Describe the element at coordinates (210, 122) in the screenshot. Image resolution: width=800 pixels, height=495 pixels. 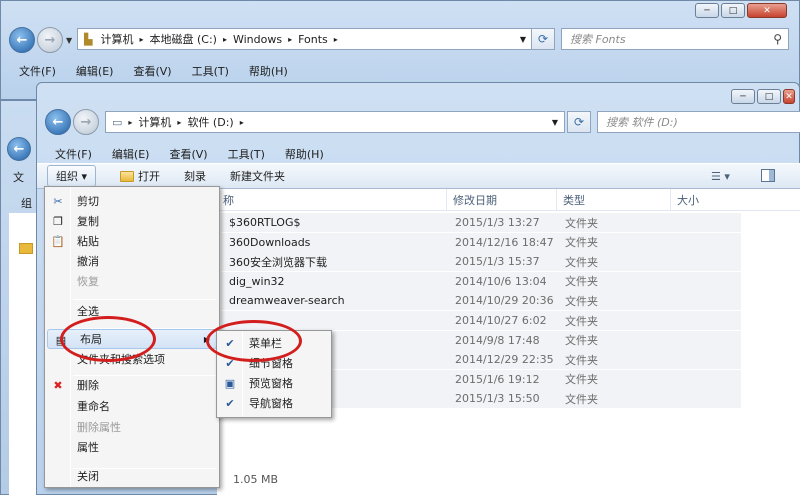
I see `crumb-d-drive: 软件 (D:)` at that location.